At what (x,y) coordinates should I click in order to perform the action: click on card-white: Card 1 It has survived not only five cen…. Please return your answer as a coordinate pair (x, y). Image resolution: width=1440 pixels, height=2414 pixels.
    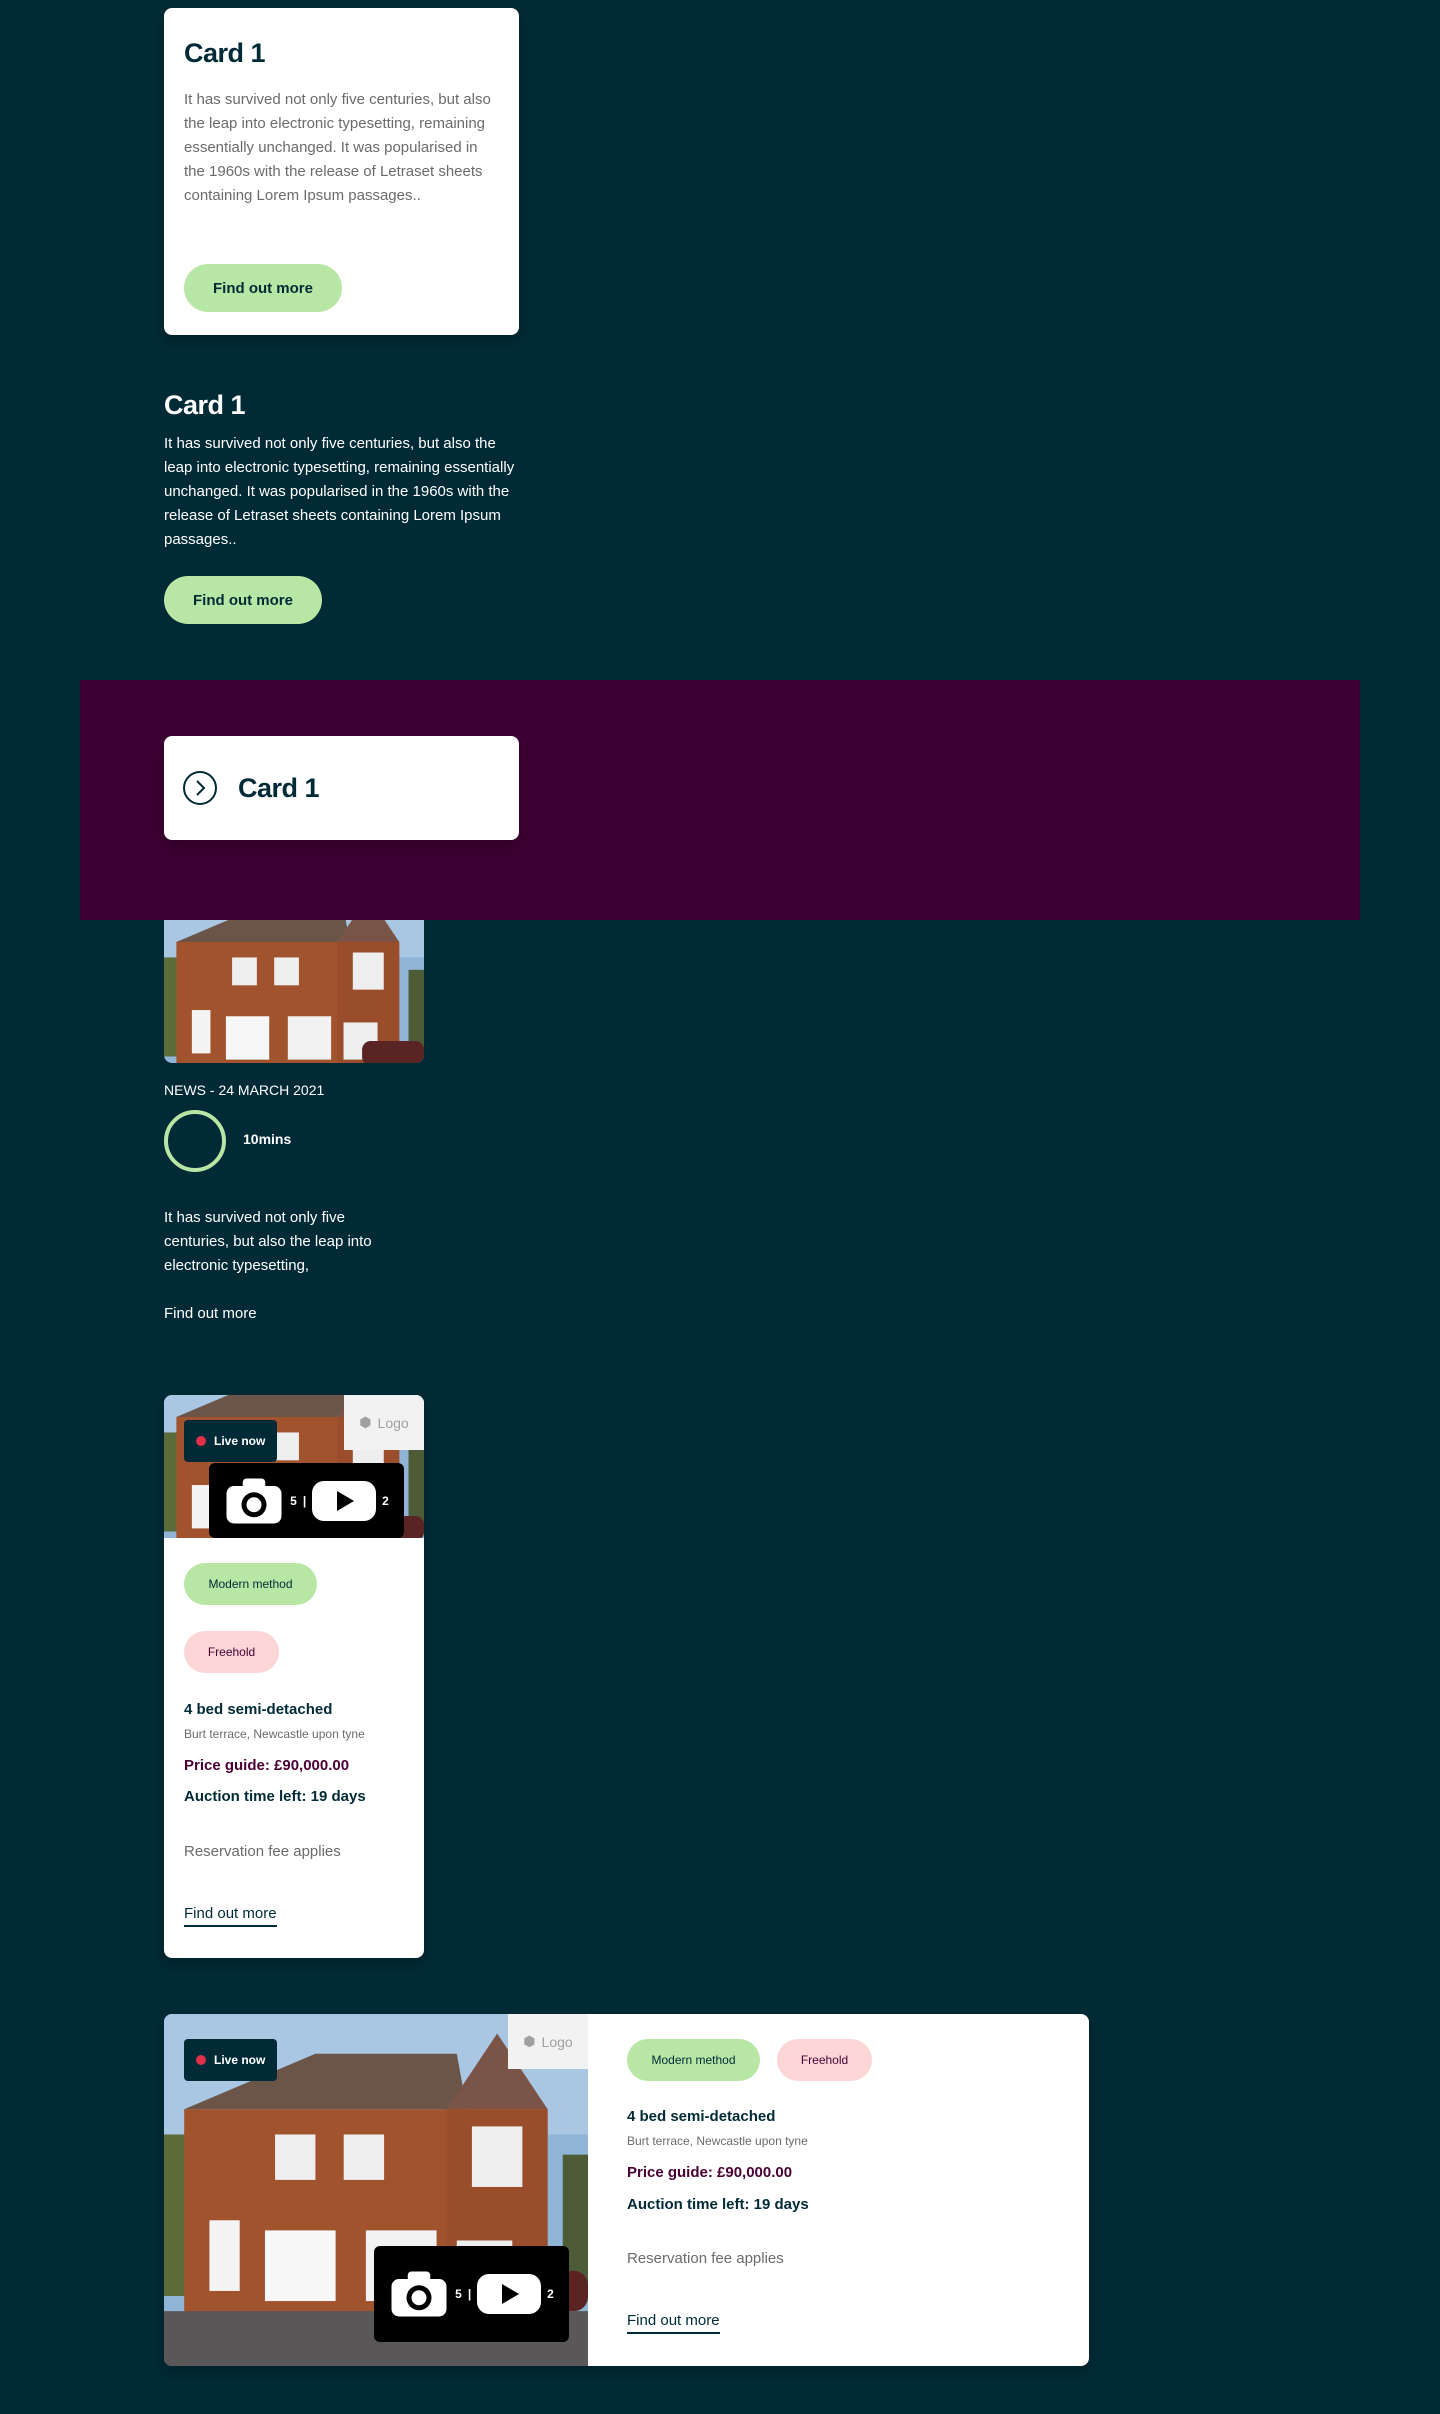
    Looking at the image, I should click on (341, 171).